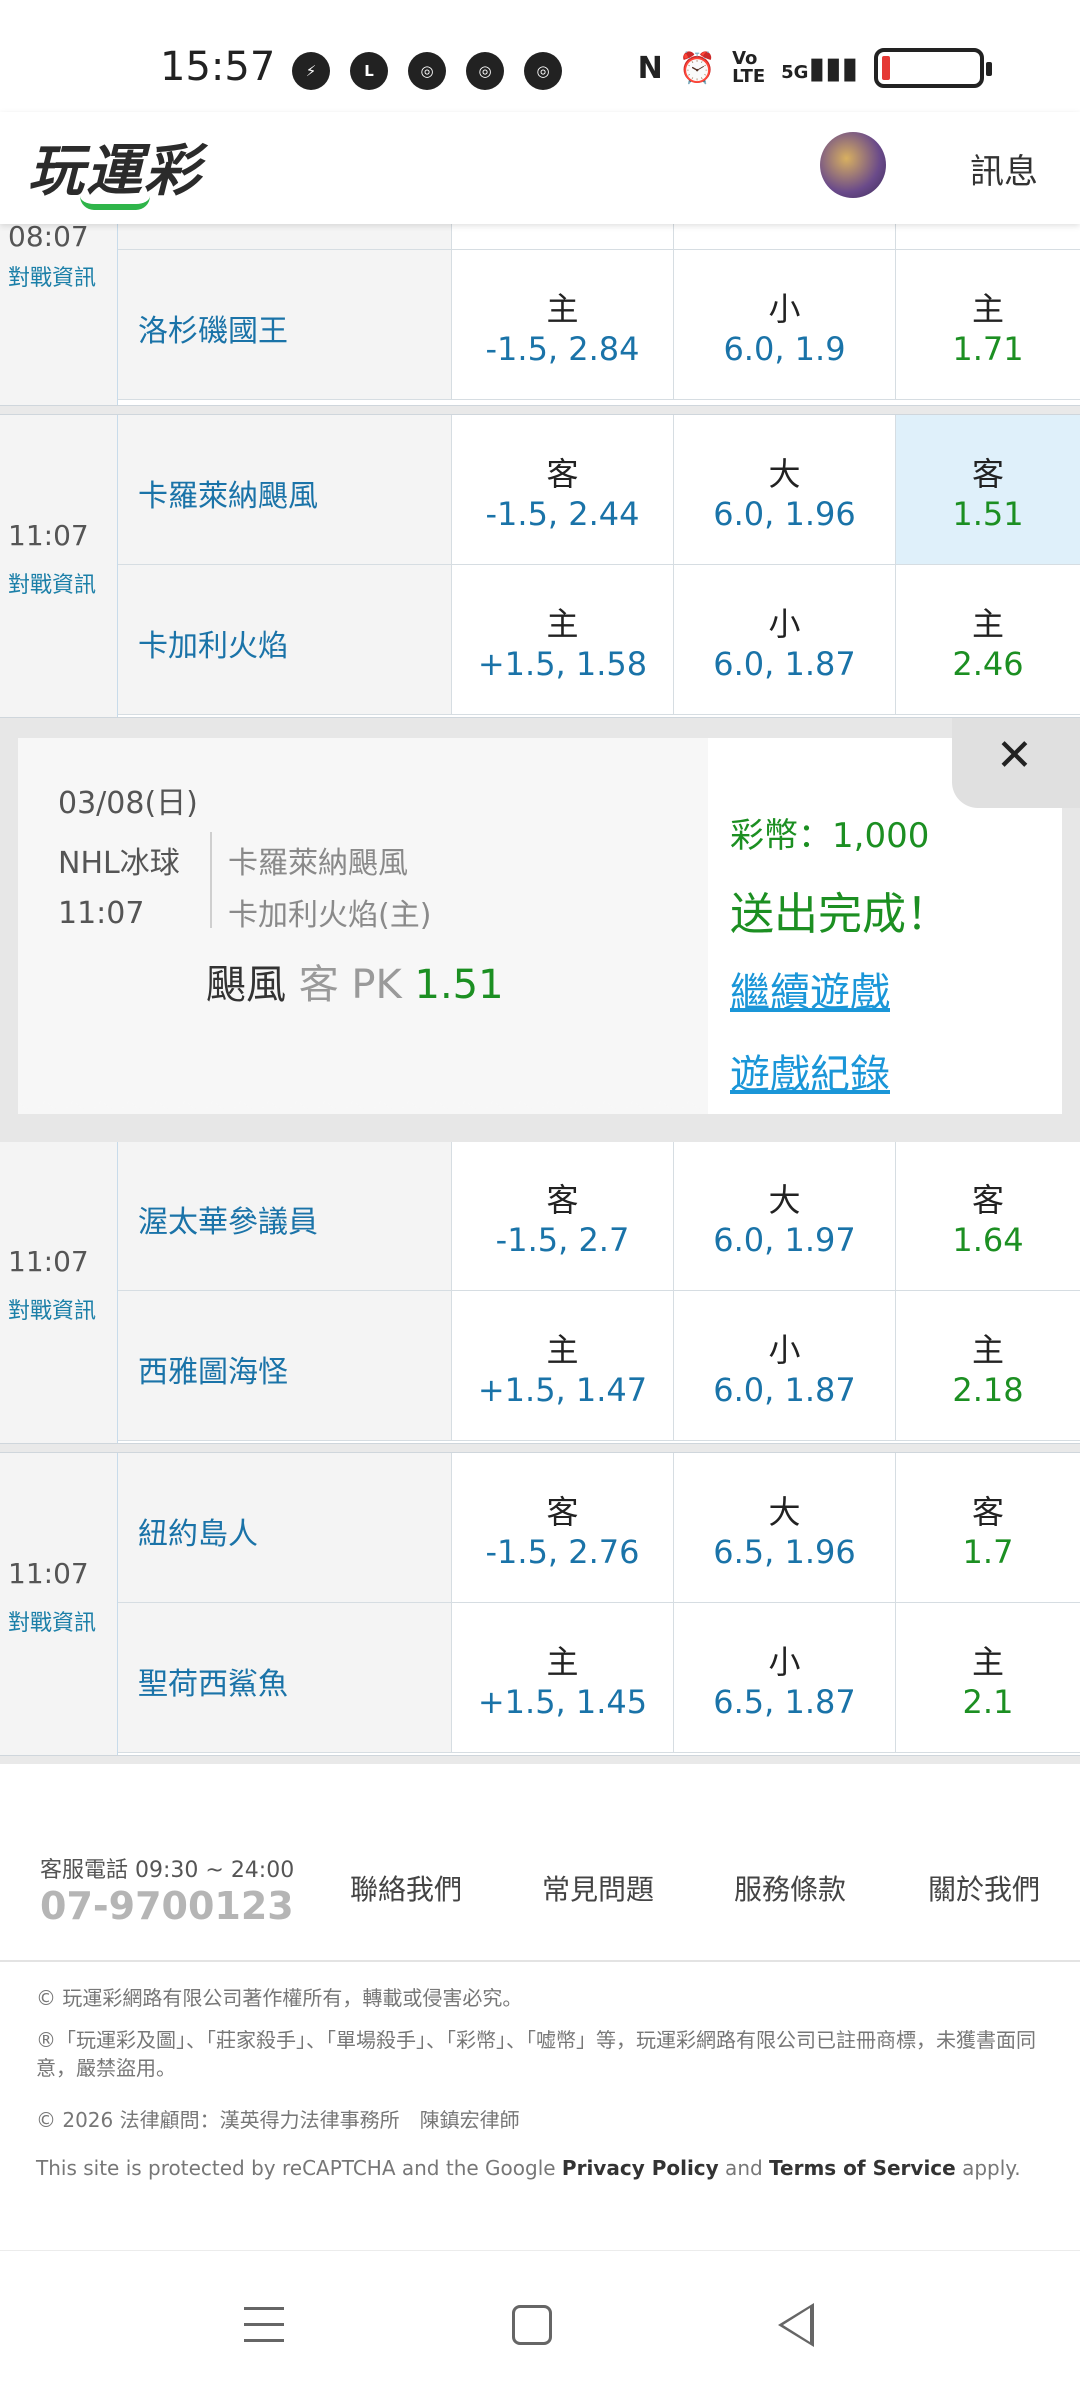 The image size is (1080, 2400). Describe the element at coordinates (988, 640) in the screenshot. I see `moneyline-odds: 主 2.46` at that location.